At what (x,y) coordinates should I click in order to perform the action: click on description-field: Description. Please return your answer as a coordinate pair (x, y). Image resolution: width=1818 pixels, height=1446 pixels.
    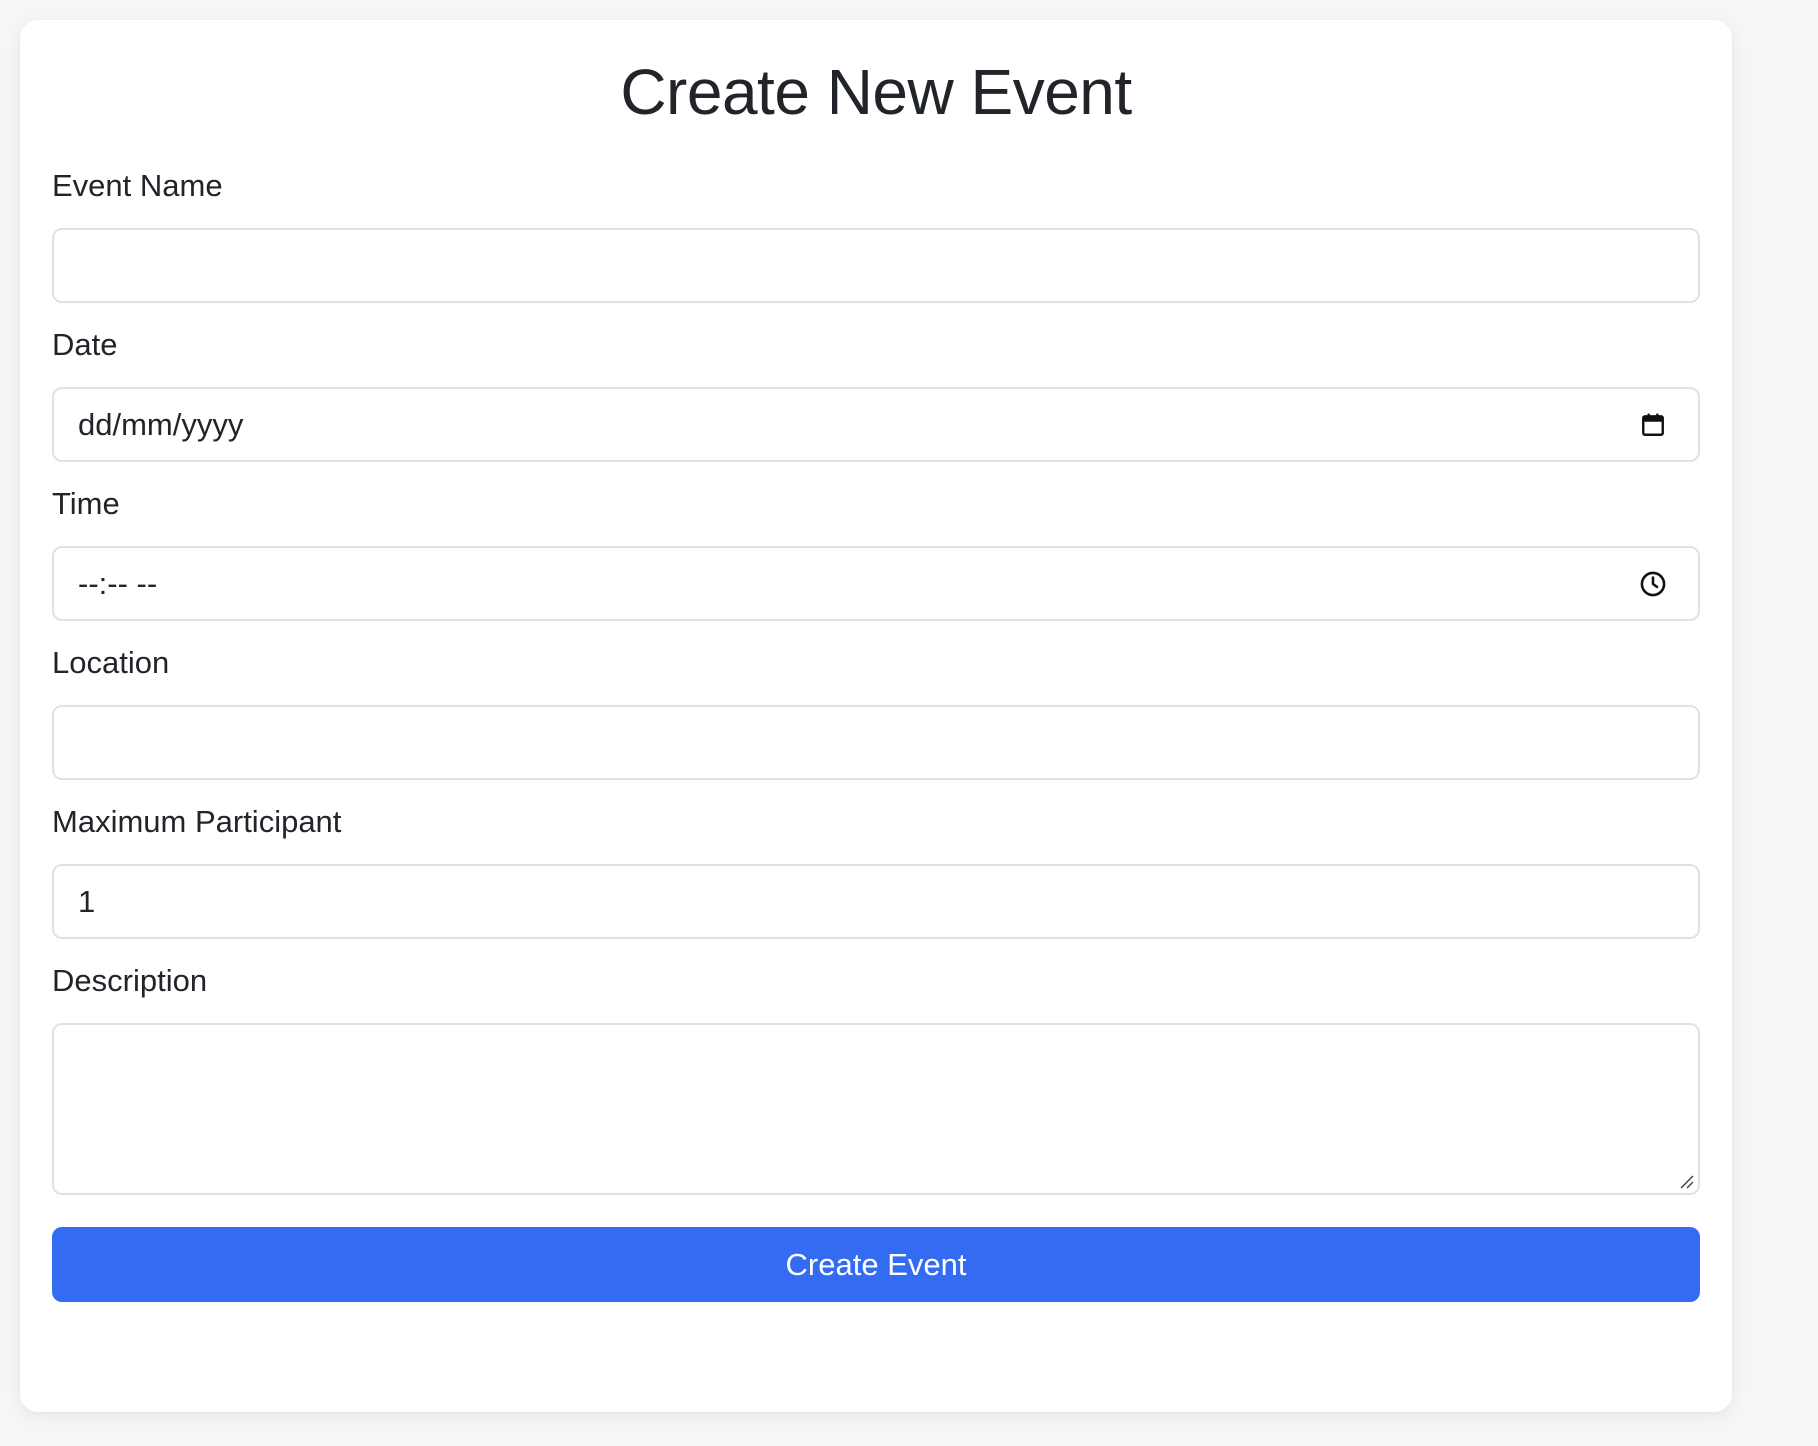
    Looking at the image, I should click on (876, 1079).